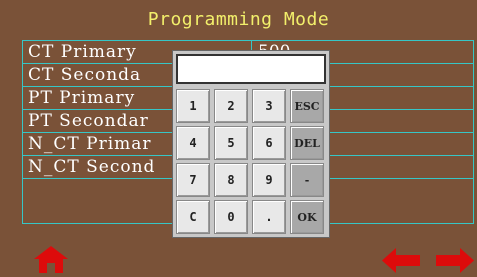  What do you see at coordinates (90, 144) in the screenshot?
I see `param-label: N_CT Primar` at bounding box center [90, 144].